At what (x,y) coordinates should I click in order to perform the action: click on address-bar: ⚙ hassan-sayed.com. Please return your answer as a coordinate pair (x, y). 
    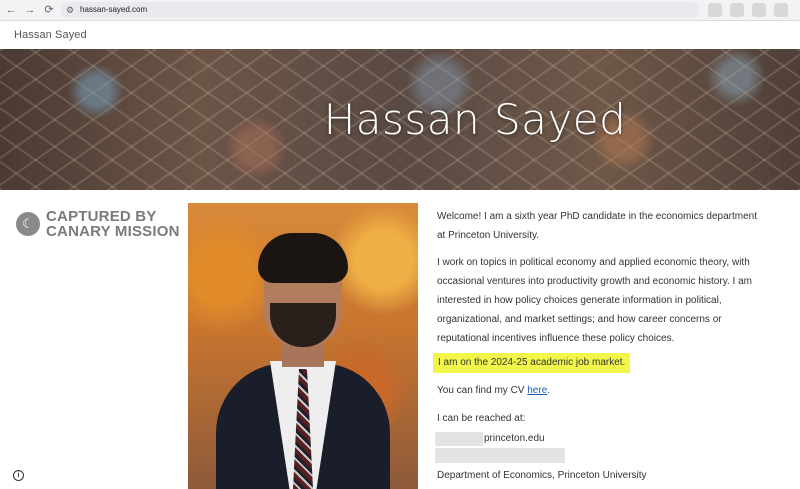
    Looking at the image, I should click on (380, 10).